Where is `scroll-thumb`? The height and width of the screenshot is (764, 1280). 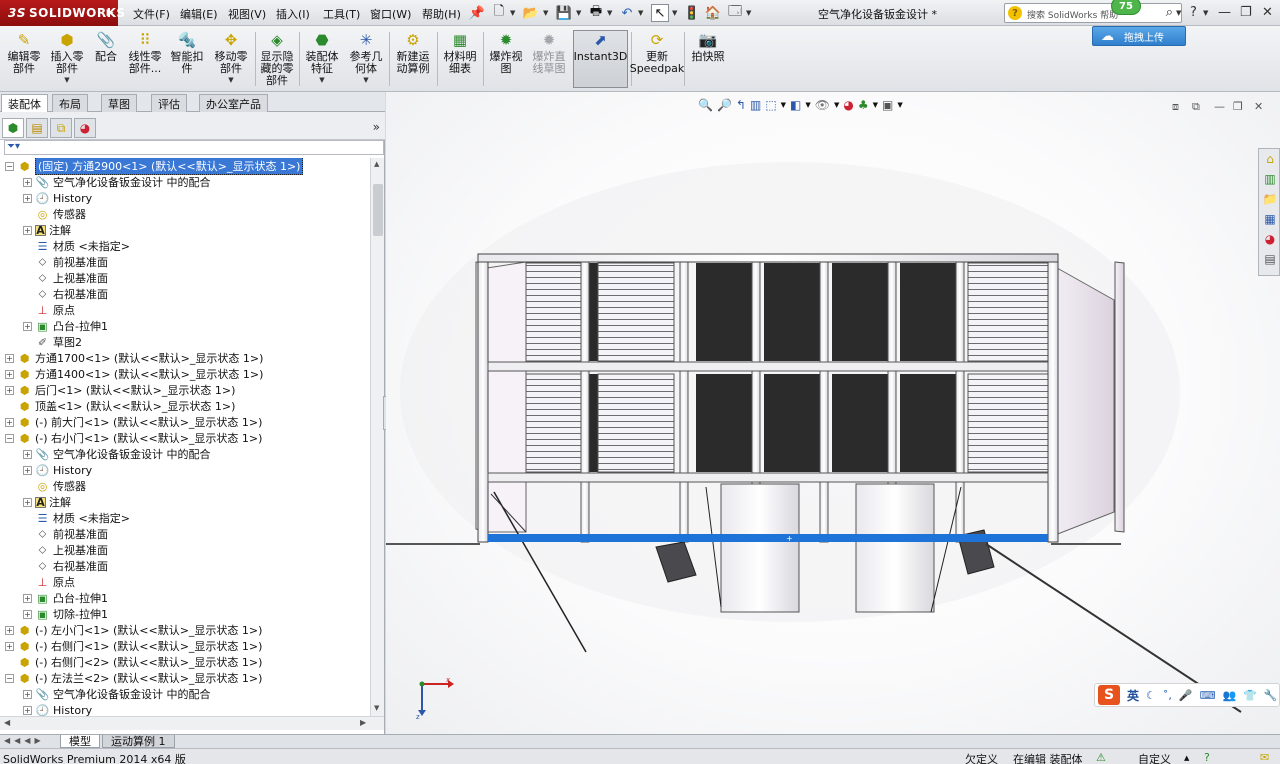
scroll-thumb is located at coordinates (378, 210).